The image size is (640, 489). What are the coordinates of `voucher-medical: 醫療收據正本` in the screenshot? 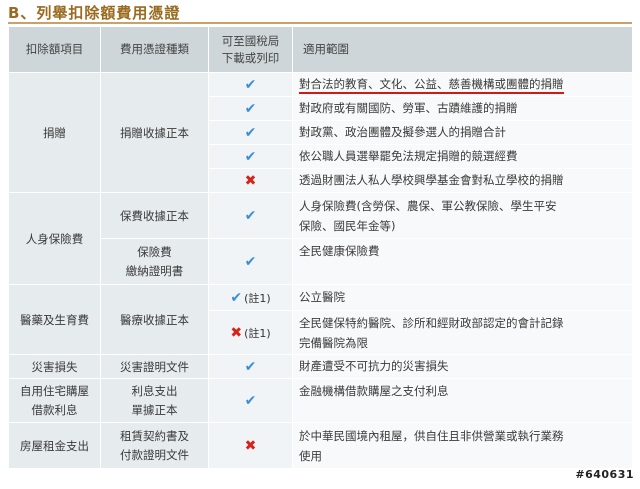 It's located at (154, 319).